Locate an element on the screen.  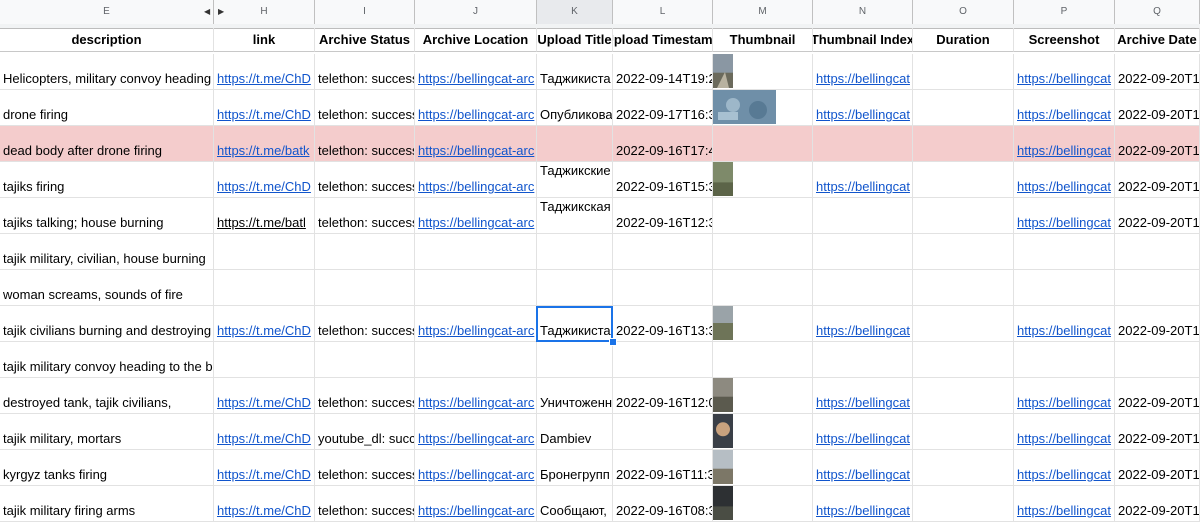
title-cell: Сообщают, is located at coordinates (575, 504).